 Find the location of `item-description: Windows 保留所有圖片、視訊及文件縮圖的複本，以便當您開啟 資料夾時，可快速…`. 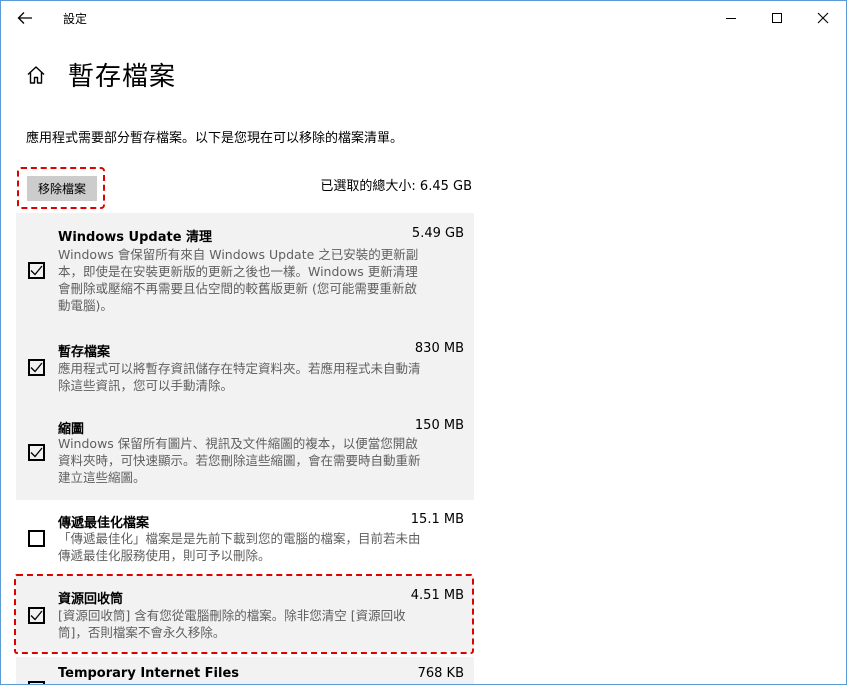

item-description: Windows 保留所有圖片、視訊及文件縮圖的複本，以便當您開啟 資料夾時，可快速… is located at coordinates (239, 460).